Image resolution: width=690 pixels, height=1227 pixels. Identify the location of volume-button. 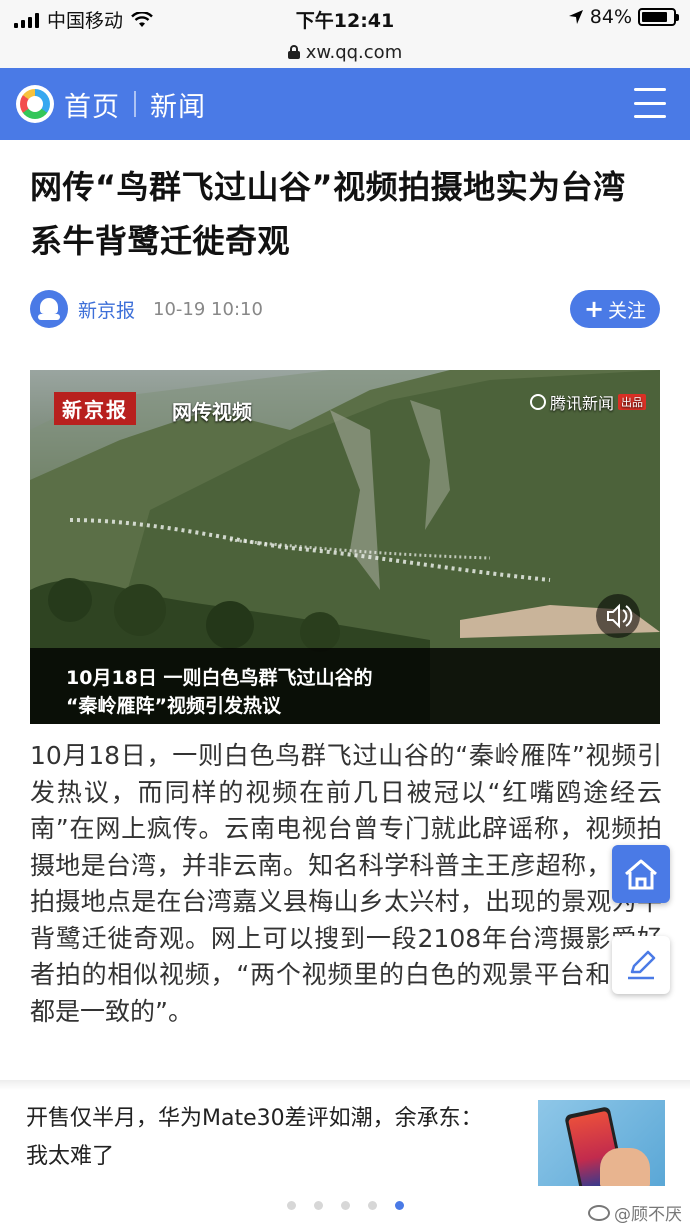
(618, 616).